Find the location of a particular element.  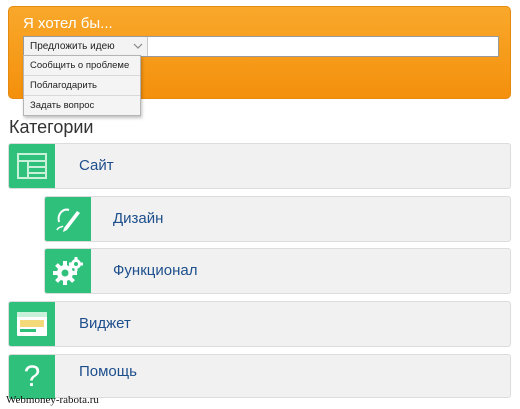

category-label: Сайт is located at coordinates (96, 165).